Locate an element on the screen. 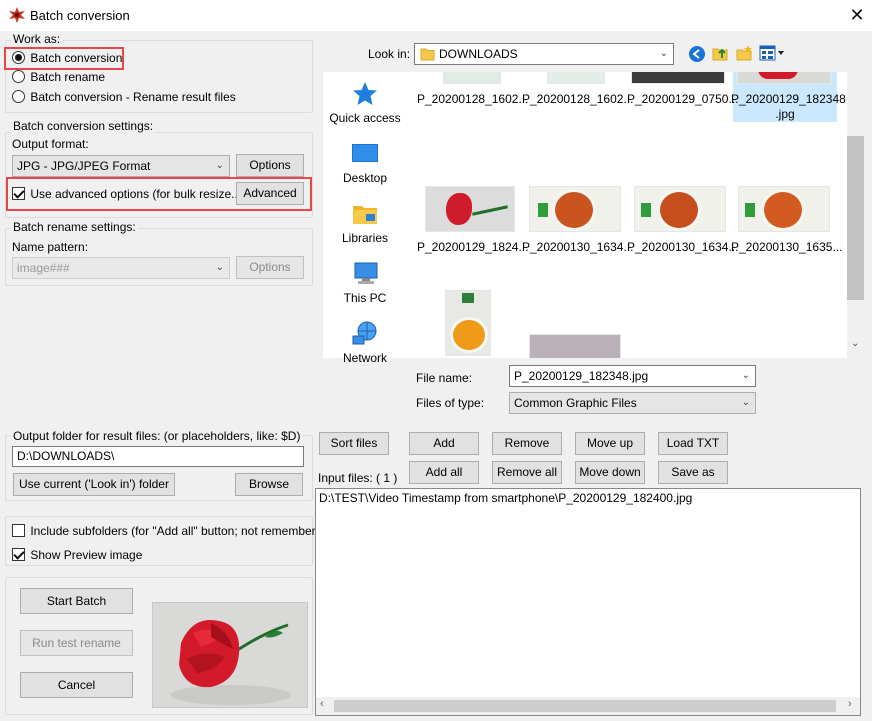  radio-label: Batch rename is located at coordinates (68, 77).